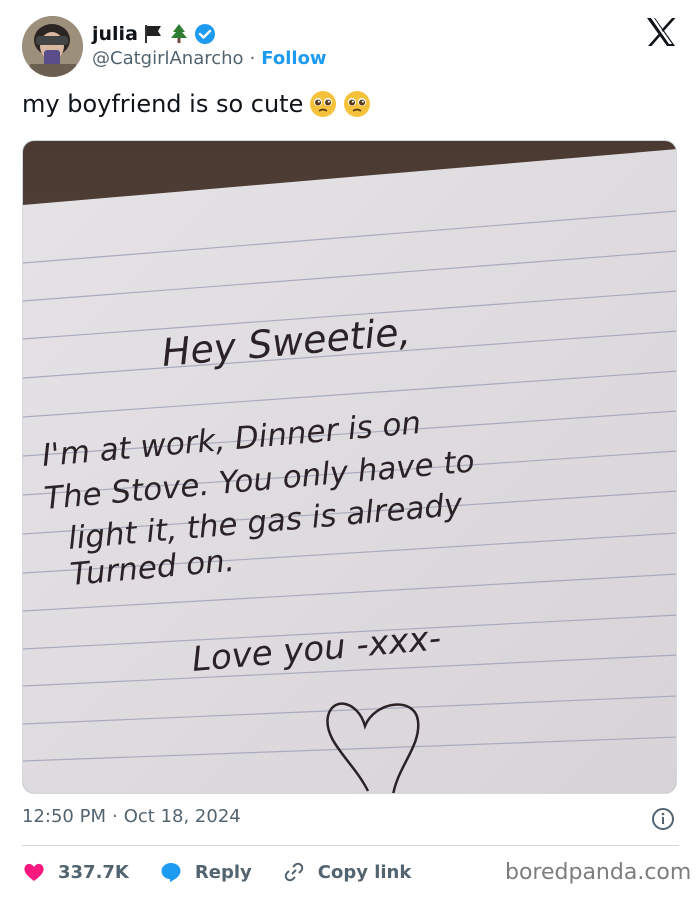 Image resolution: width=700 pixels, height=898 pixels. I want to click on link-icon, so click(294, 872).